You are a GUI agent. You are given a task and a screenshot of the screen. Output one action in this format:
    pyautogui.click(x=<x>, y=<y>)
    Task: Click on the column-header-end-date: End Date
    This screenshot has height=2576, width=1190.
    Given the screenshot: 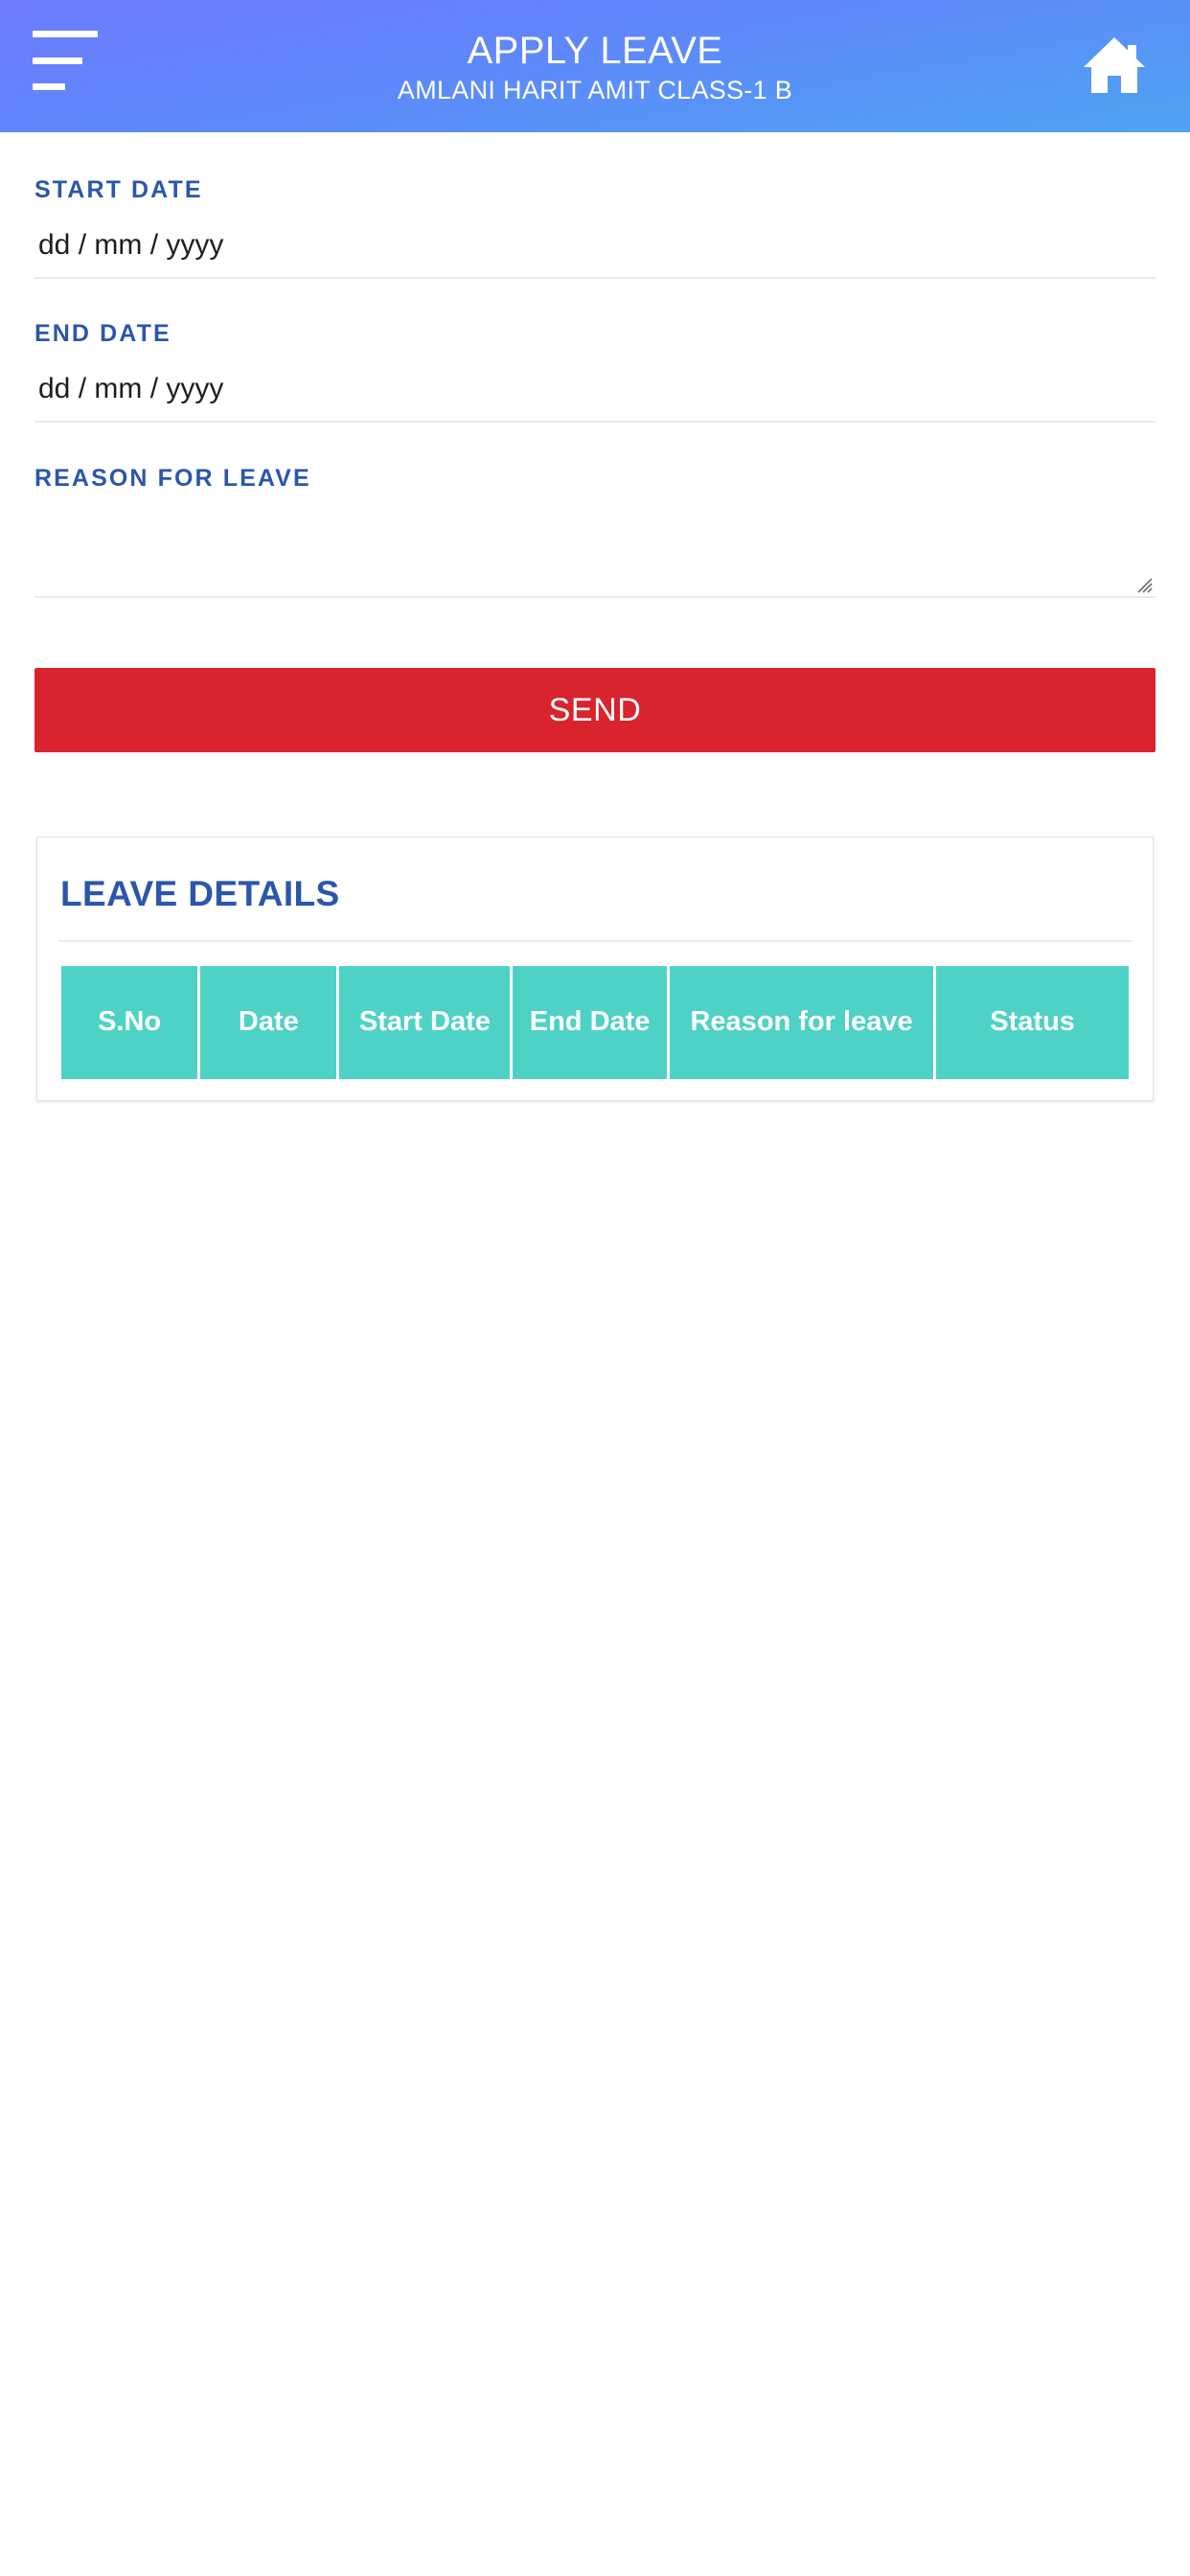 What is the action you would take?
    pyautogui.click(x=590, y=1023)
    